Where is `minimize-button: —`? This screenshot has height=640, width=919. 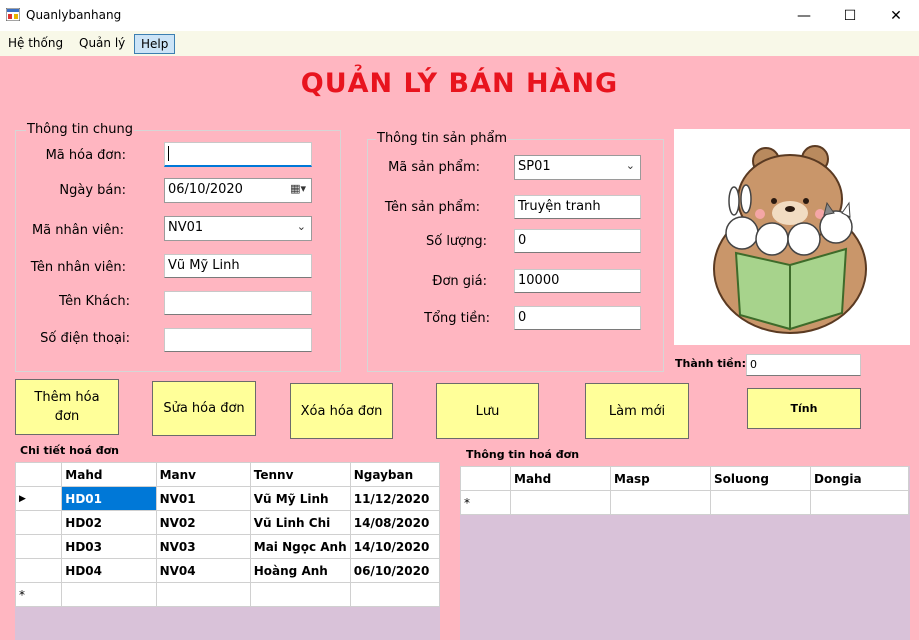
minimize-button: — is located at coordinates (804, 15).